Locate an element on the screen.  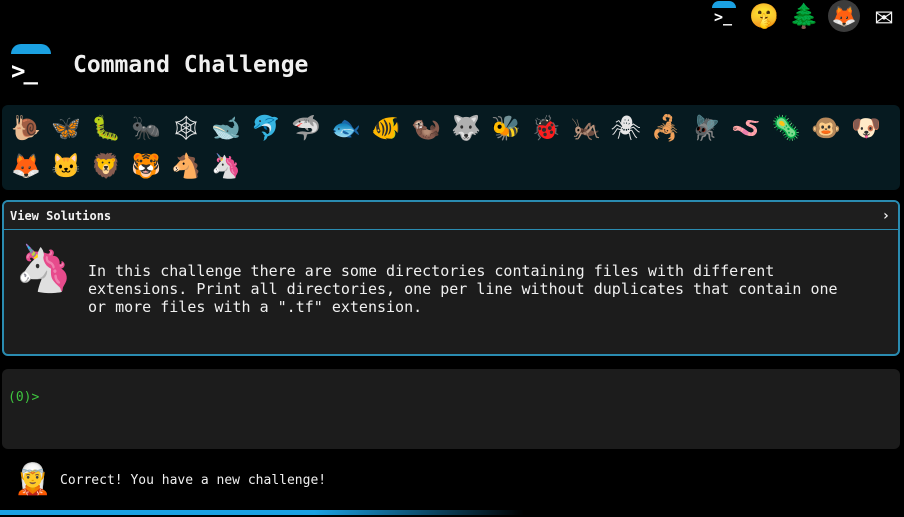
butterfly-icon: 🦋 is located at coordinates (66, 128).